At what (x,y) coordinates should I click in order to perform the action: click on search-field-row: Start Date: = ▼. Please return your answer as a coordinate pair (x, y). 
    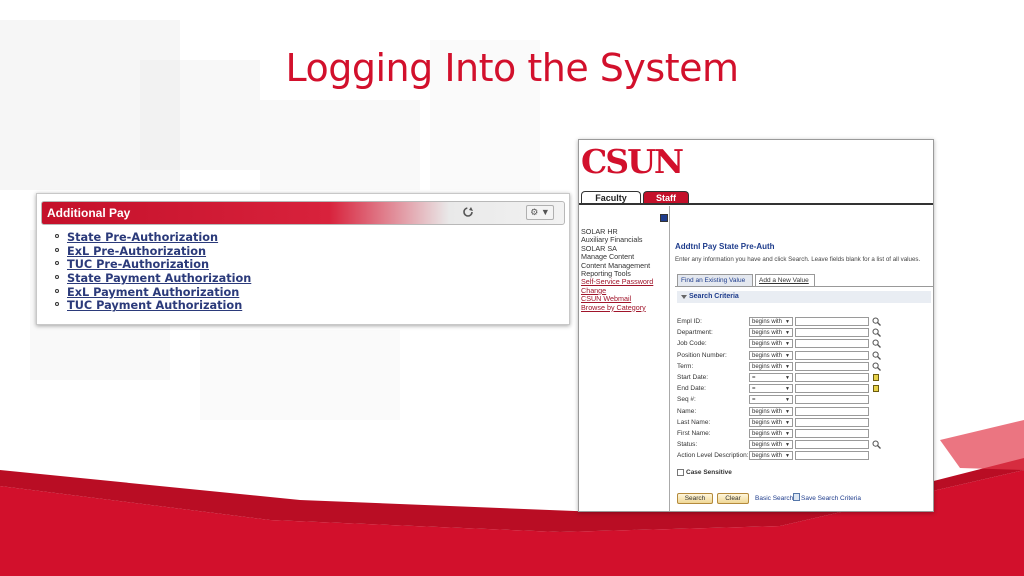
    Looking at the image, I should click on (805, 378).